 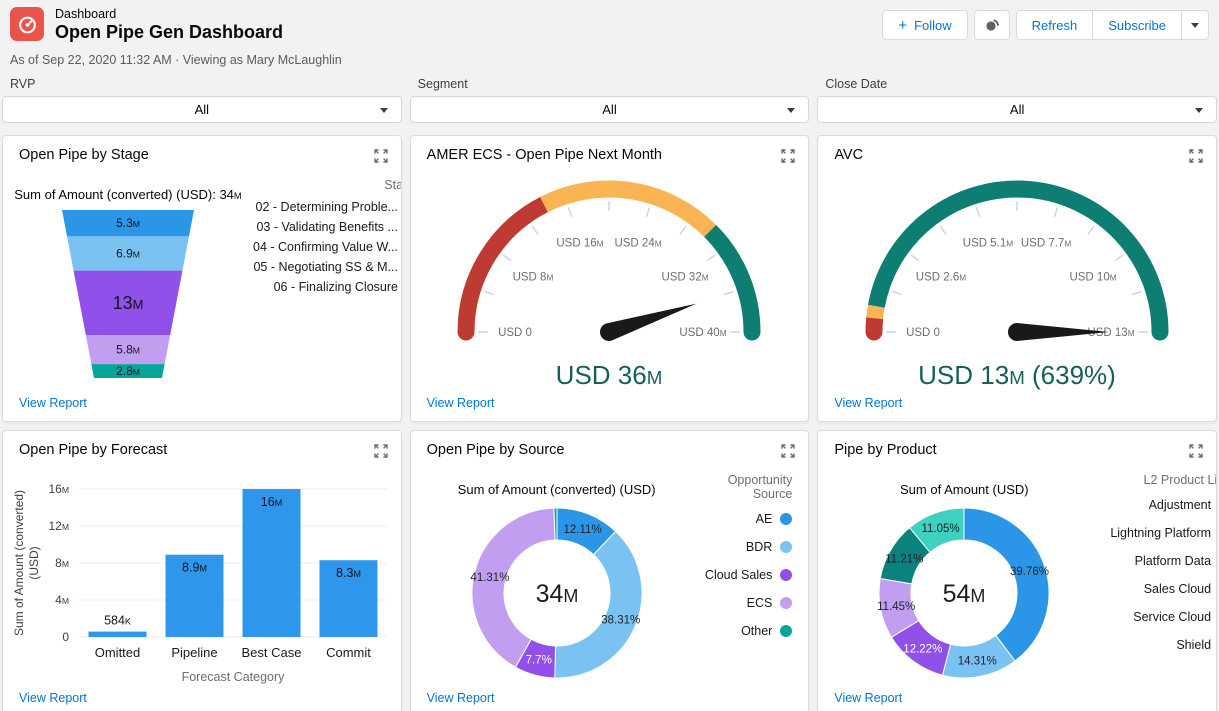 I want to click on svg-text: 8M, so click(x=62, y=563).